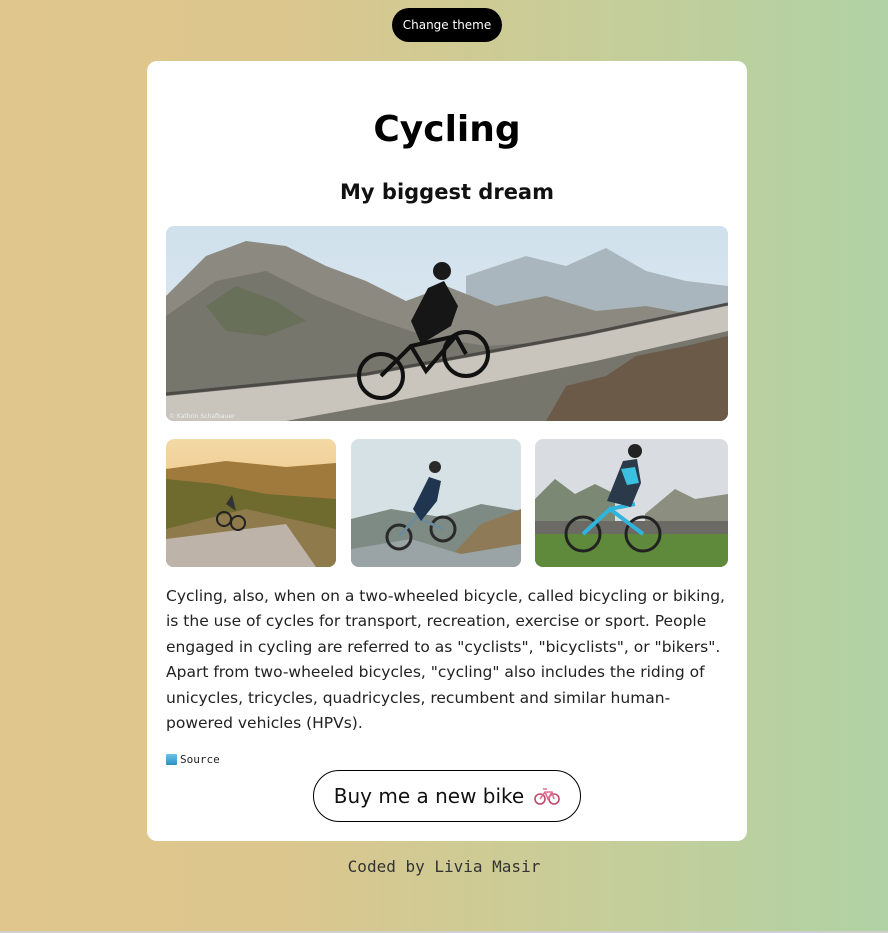 Image resolution: width=888 pixels, height=933 pixels. What do you see at coordinates (447, 129) in the screenshot?
I see `page-title: Cycling` at bounding box center [447, 129].